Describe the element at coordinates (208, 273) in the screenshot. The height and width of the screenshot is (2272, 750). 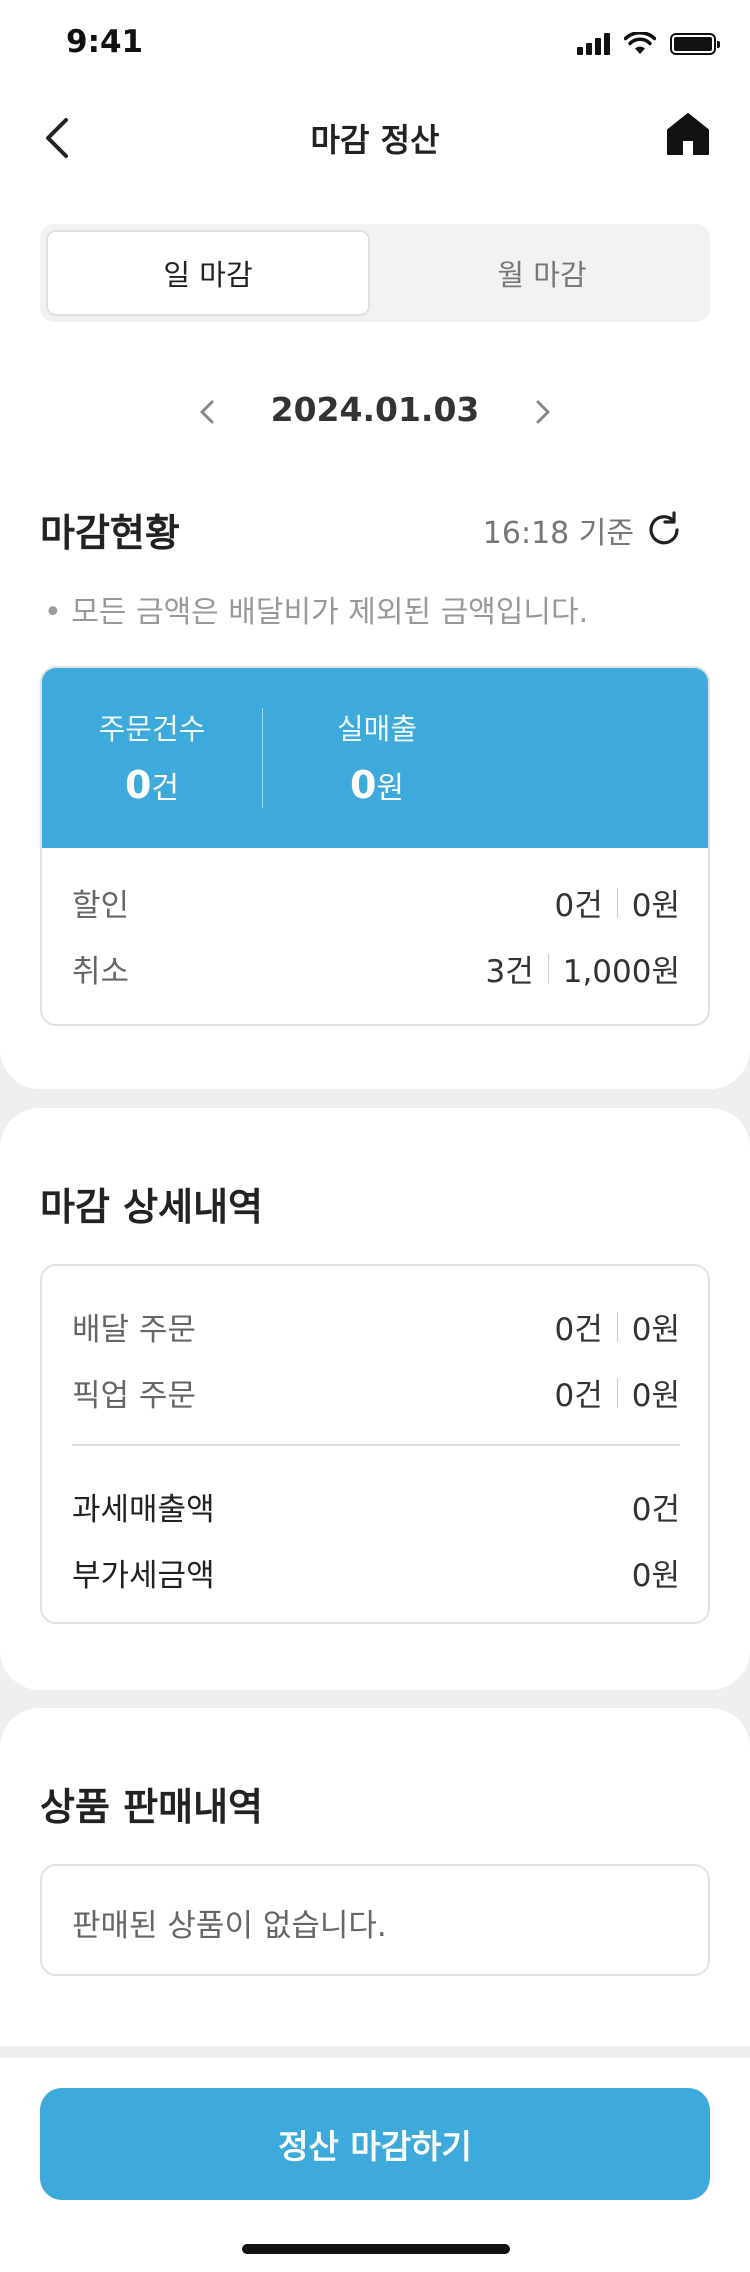
I see `tab-daily: 일 마감` at that location.